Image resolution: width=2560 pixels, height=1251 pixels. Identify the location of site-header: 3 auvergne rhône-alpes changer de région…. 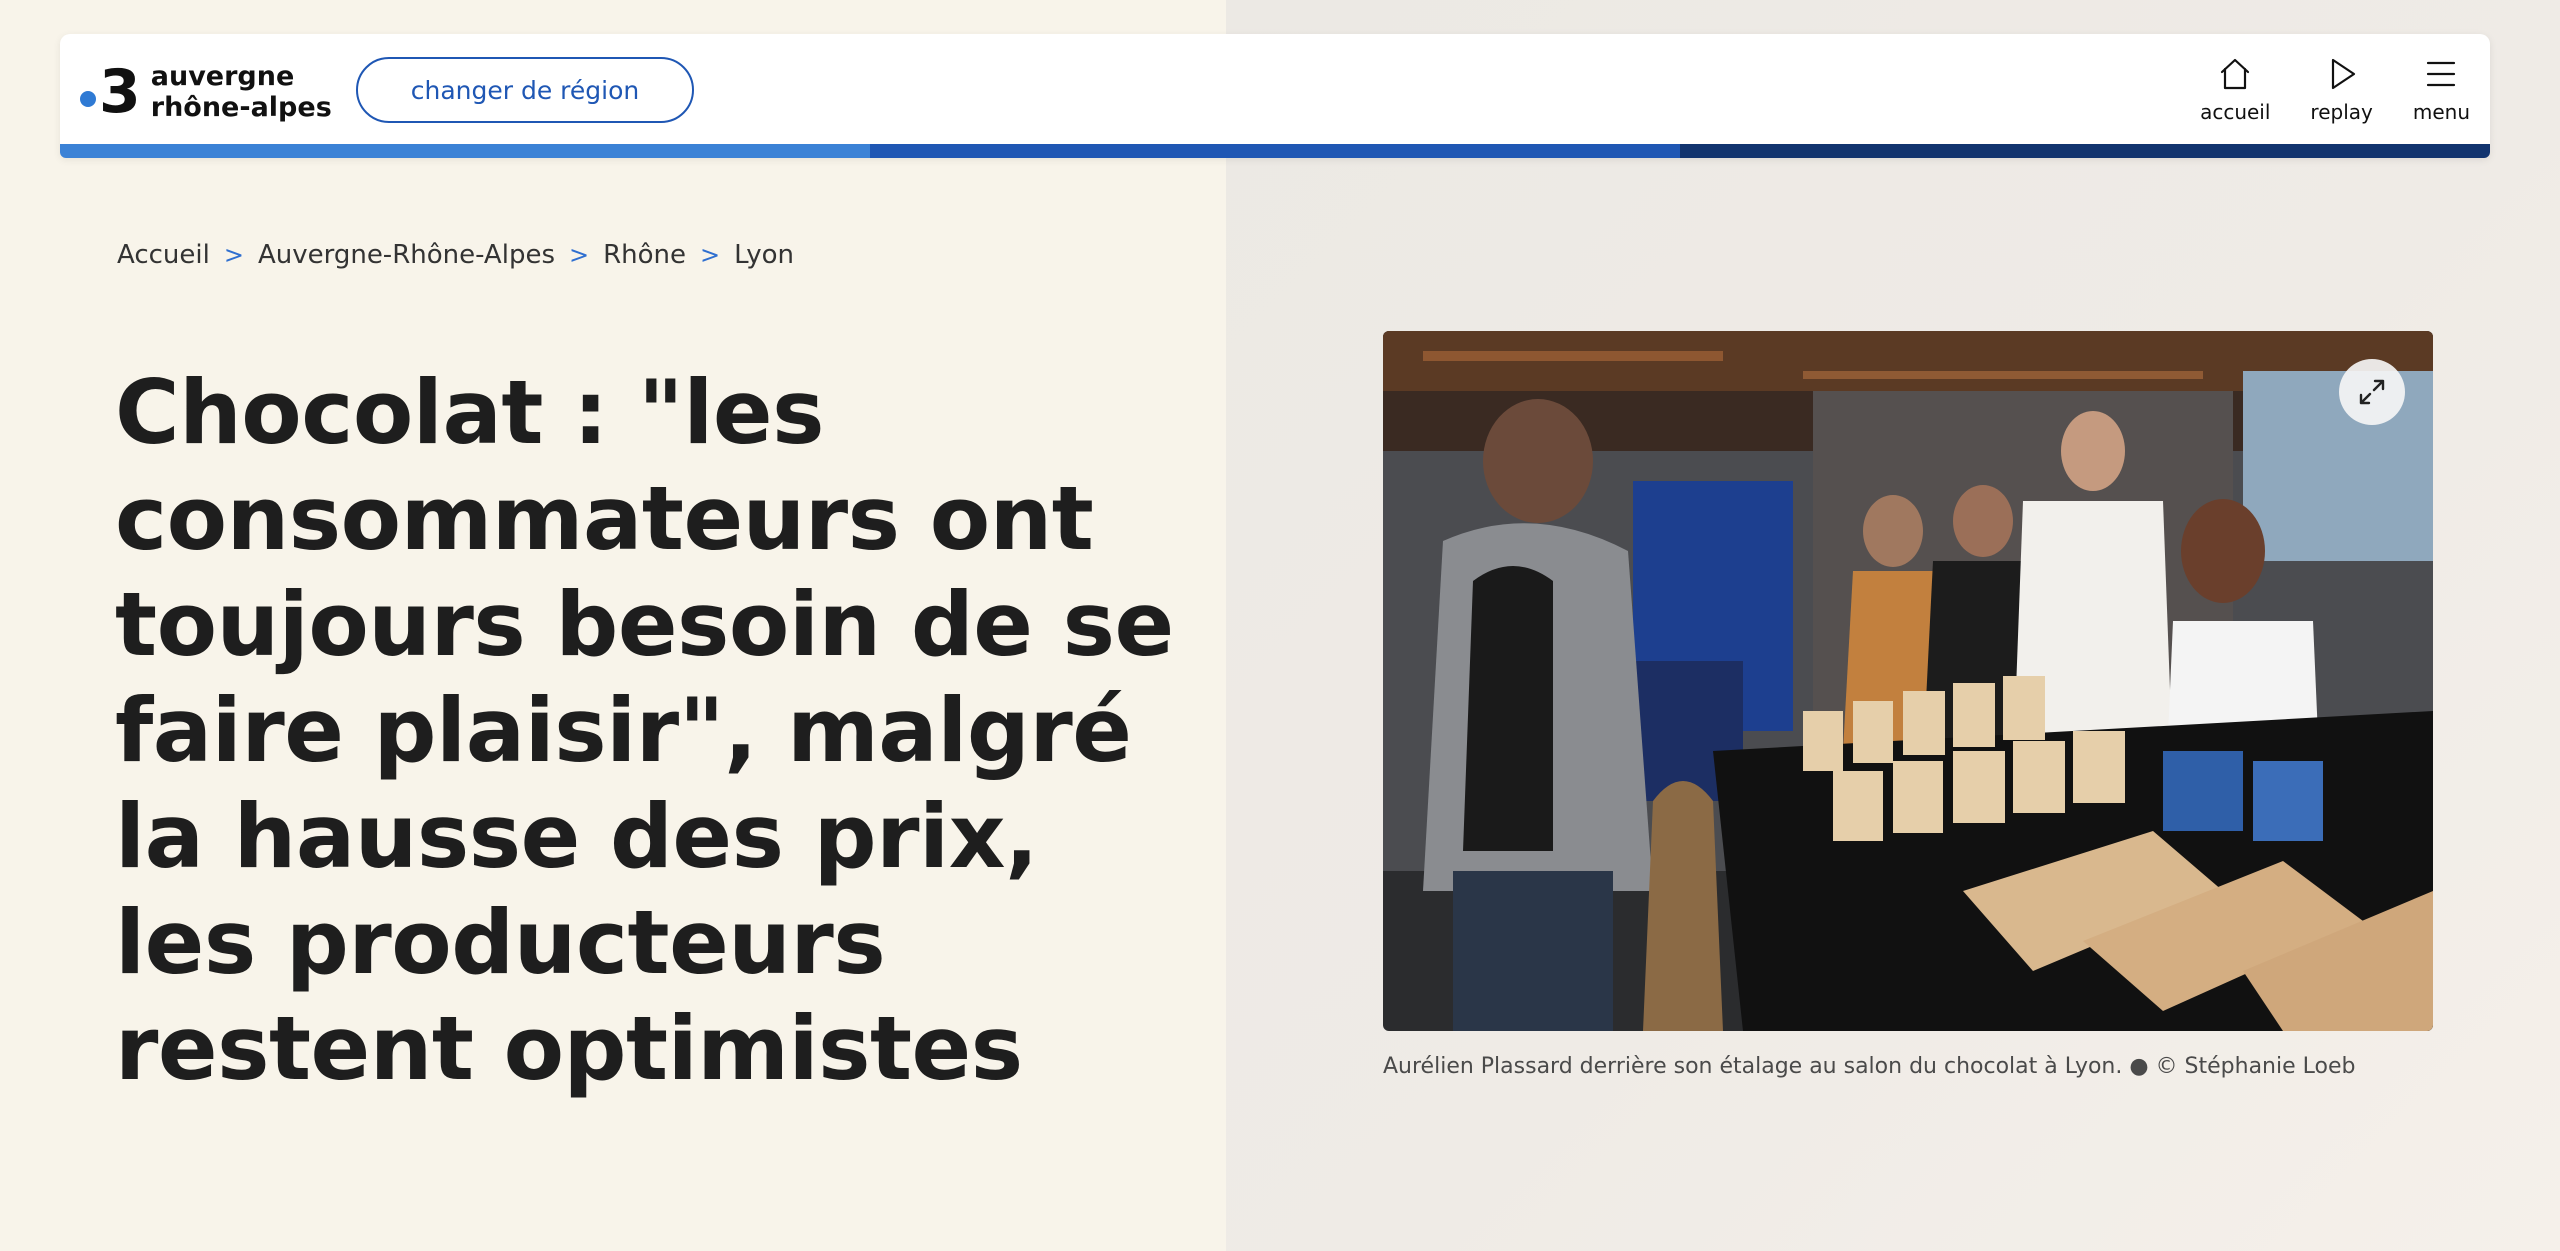
(1275, 96).